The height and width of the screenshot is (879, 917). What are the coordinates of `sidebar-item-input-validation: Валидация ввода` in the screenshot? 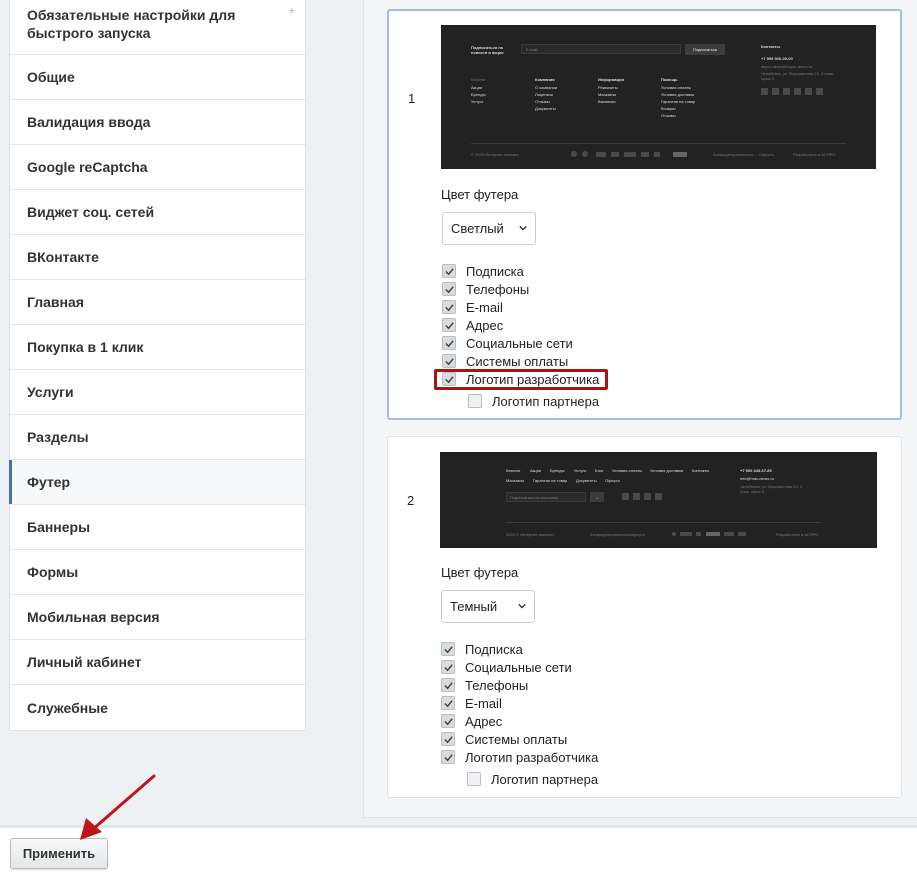 It's located at (157, 122).